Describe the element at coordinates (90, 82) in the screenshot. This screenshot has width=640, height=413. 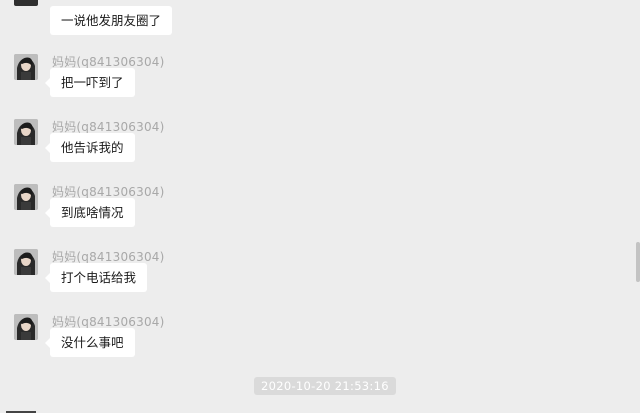
I see `message-bubble: 把一吓到了` at that location.